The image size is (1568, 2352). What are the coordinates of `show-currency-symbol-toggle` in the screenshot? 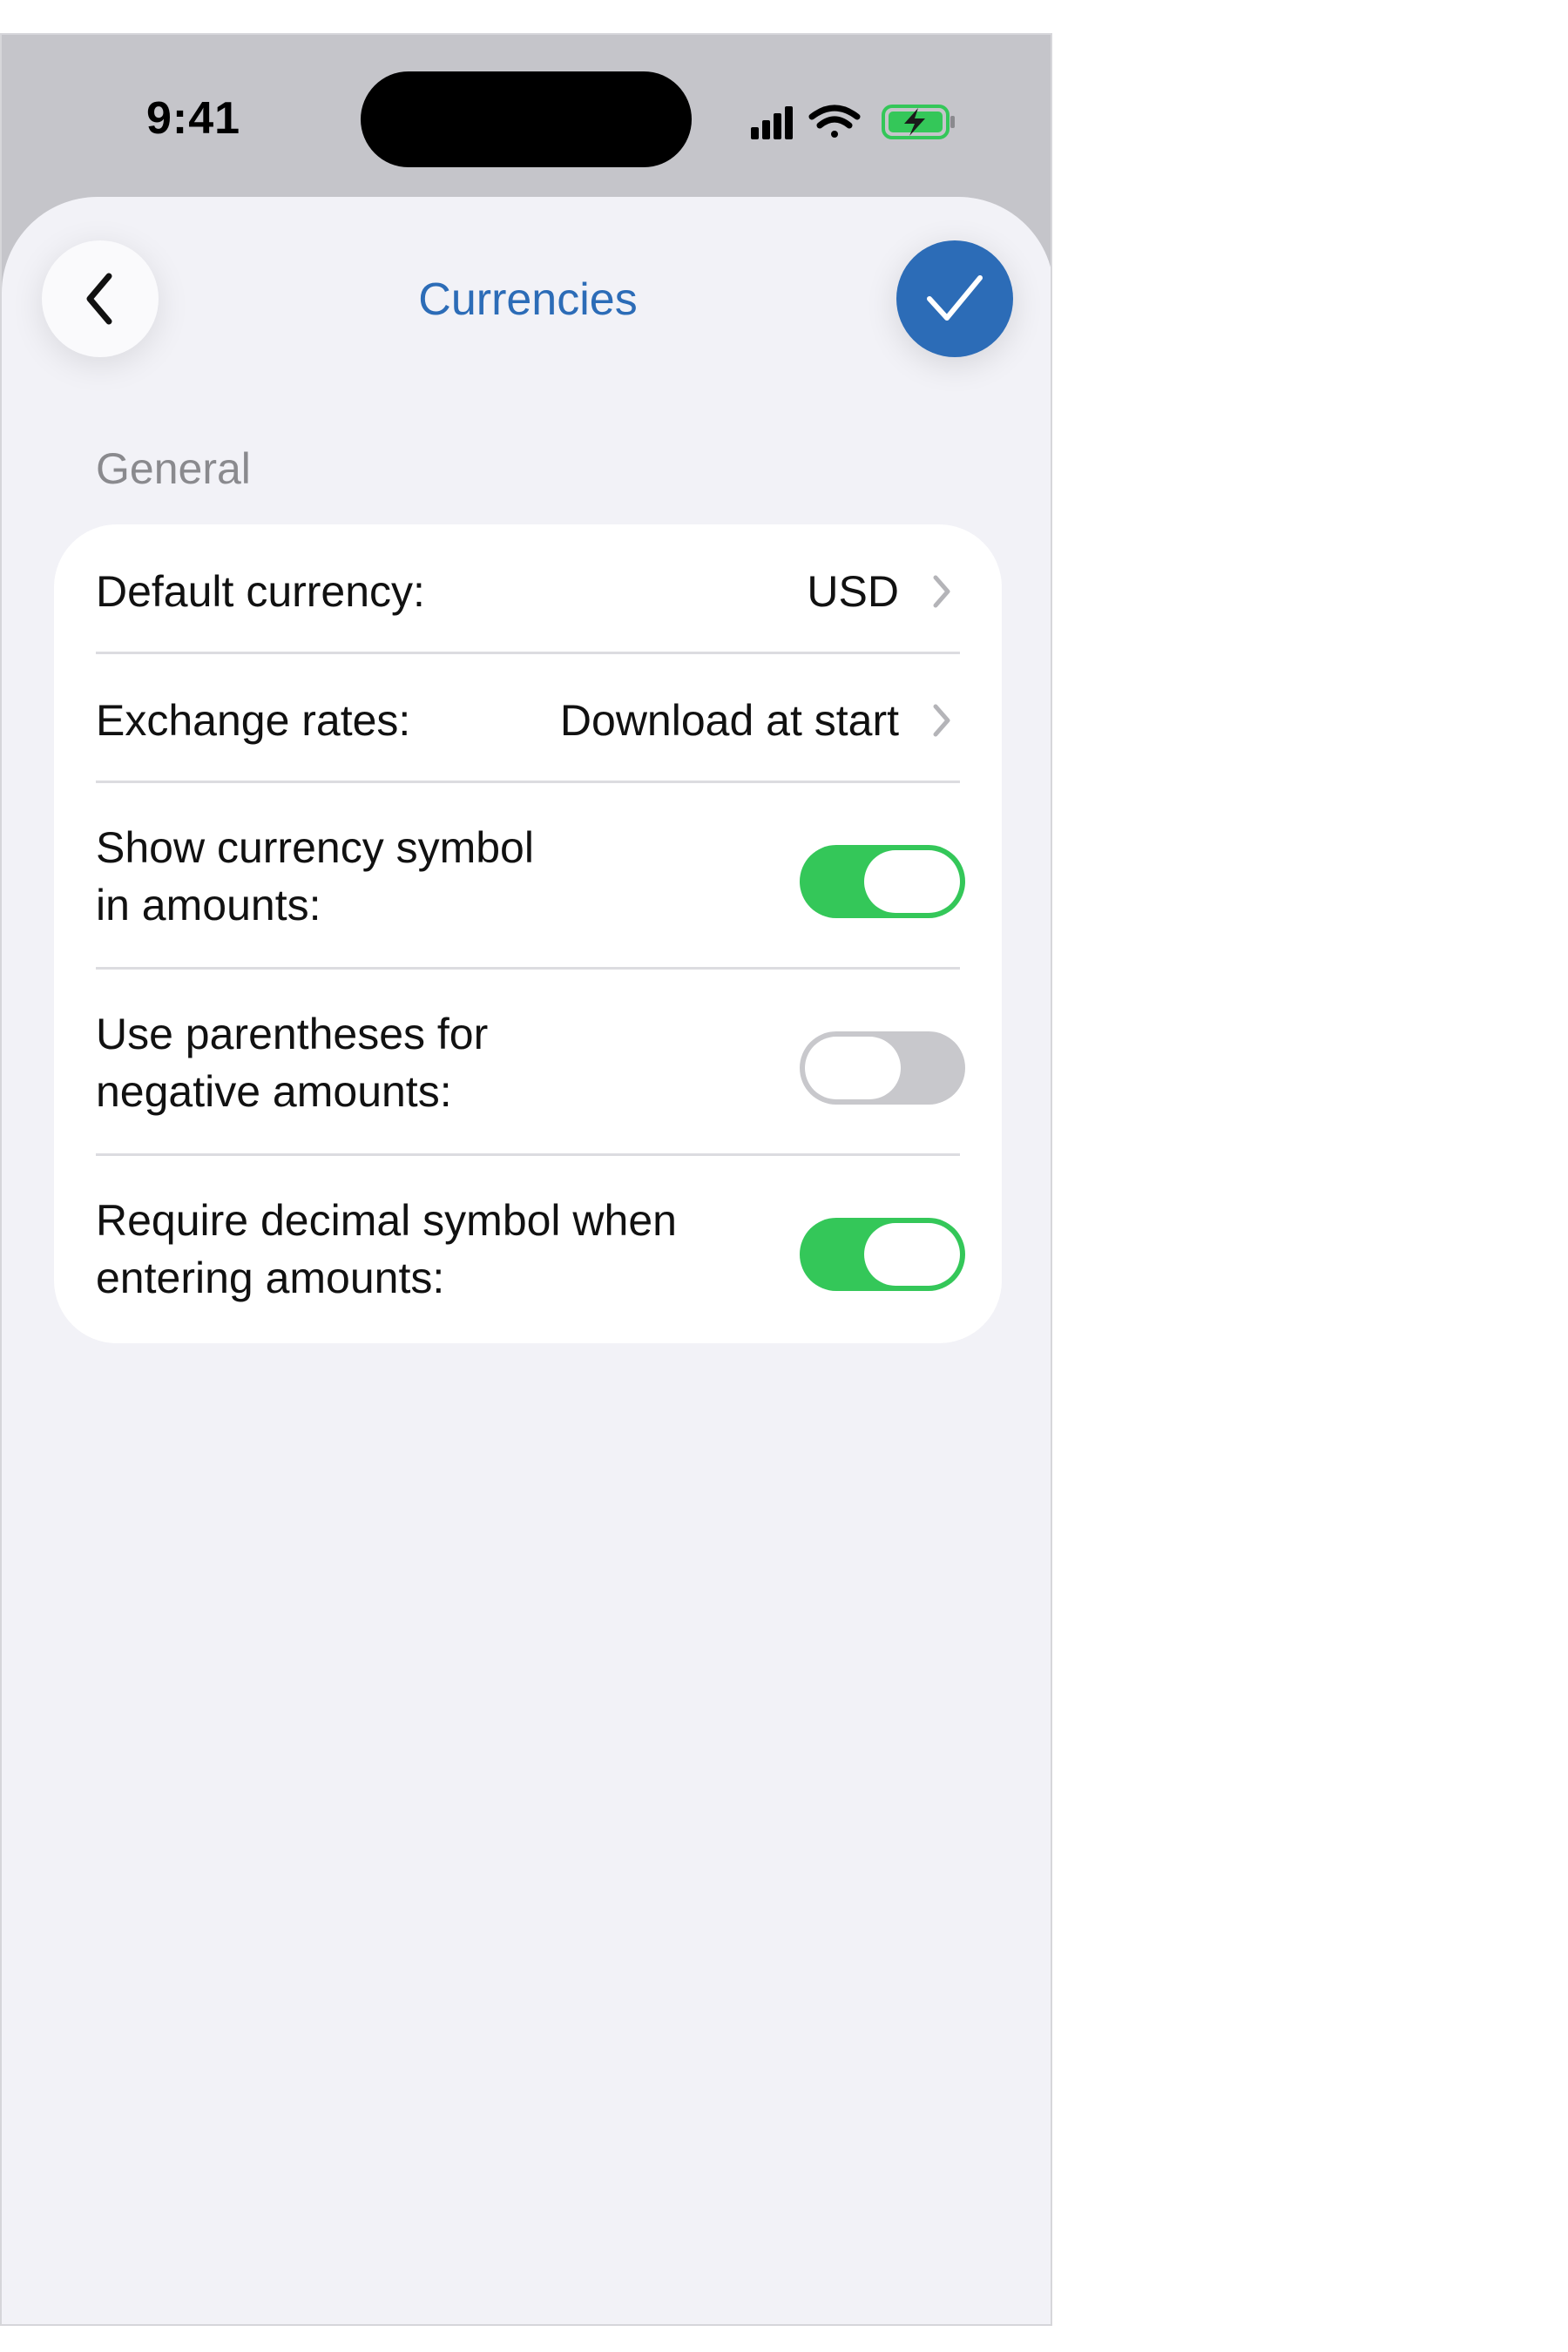 It's located at (882, 881).